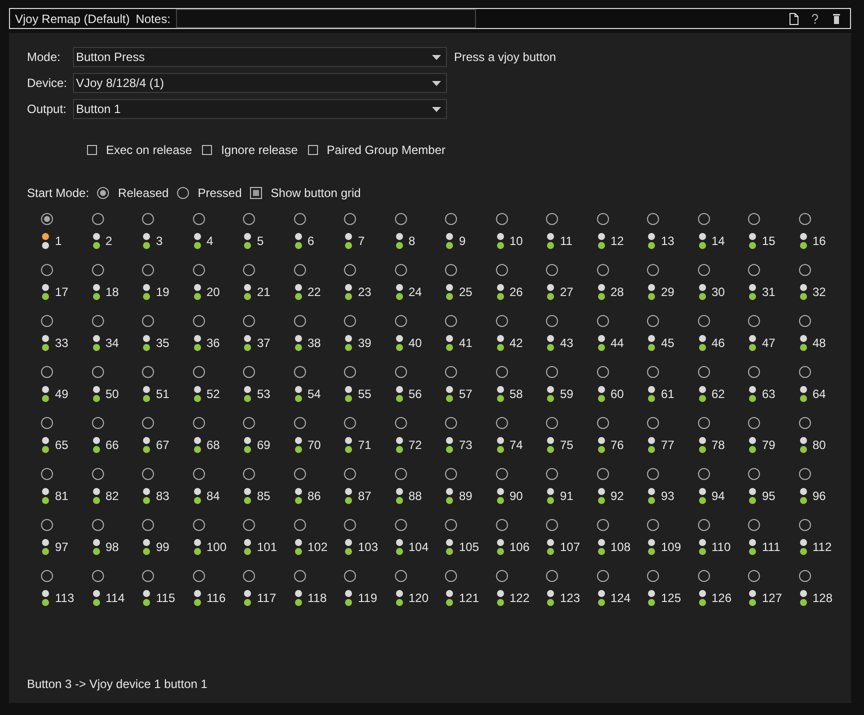 The image size is (864, 715). I want to click on dropdown: VJoy 8/128/4 (1), so click(260, 83).